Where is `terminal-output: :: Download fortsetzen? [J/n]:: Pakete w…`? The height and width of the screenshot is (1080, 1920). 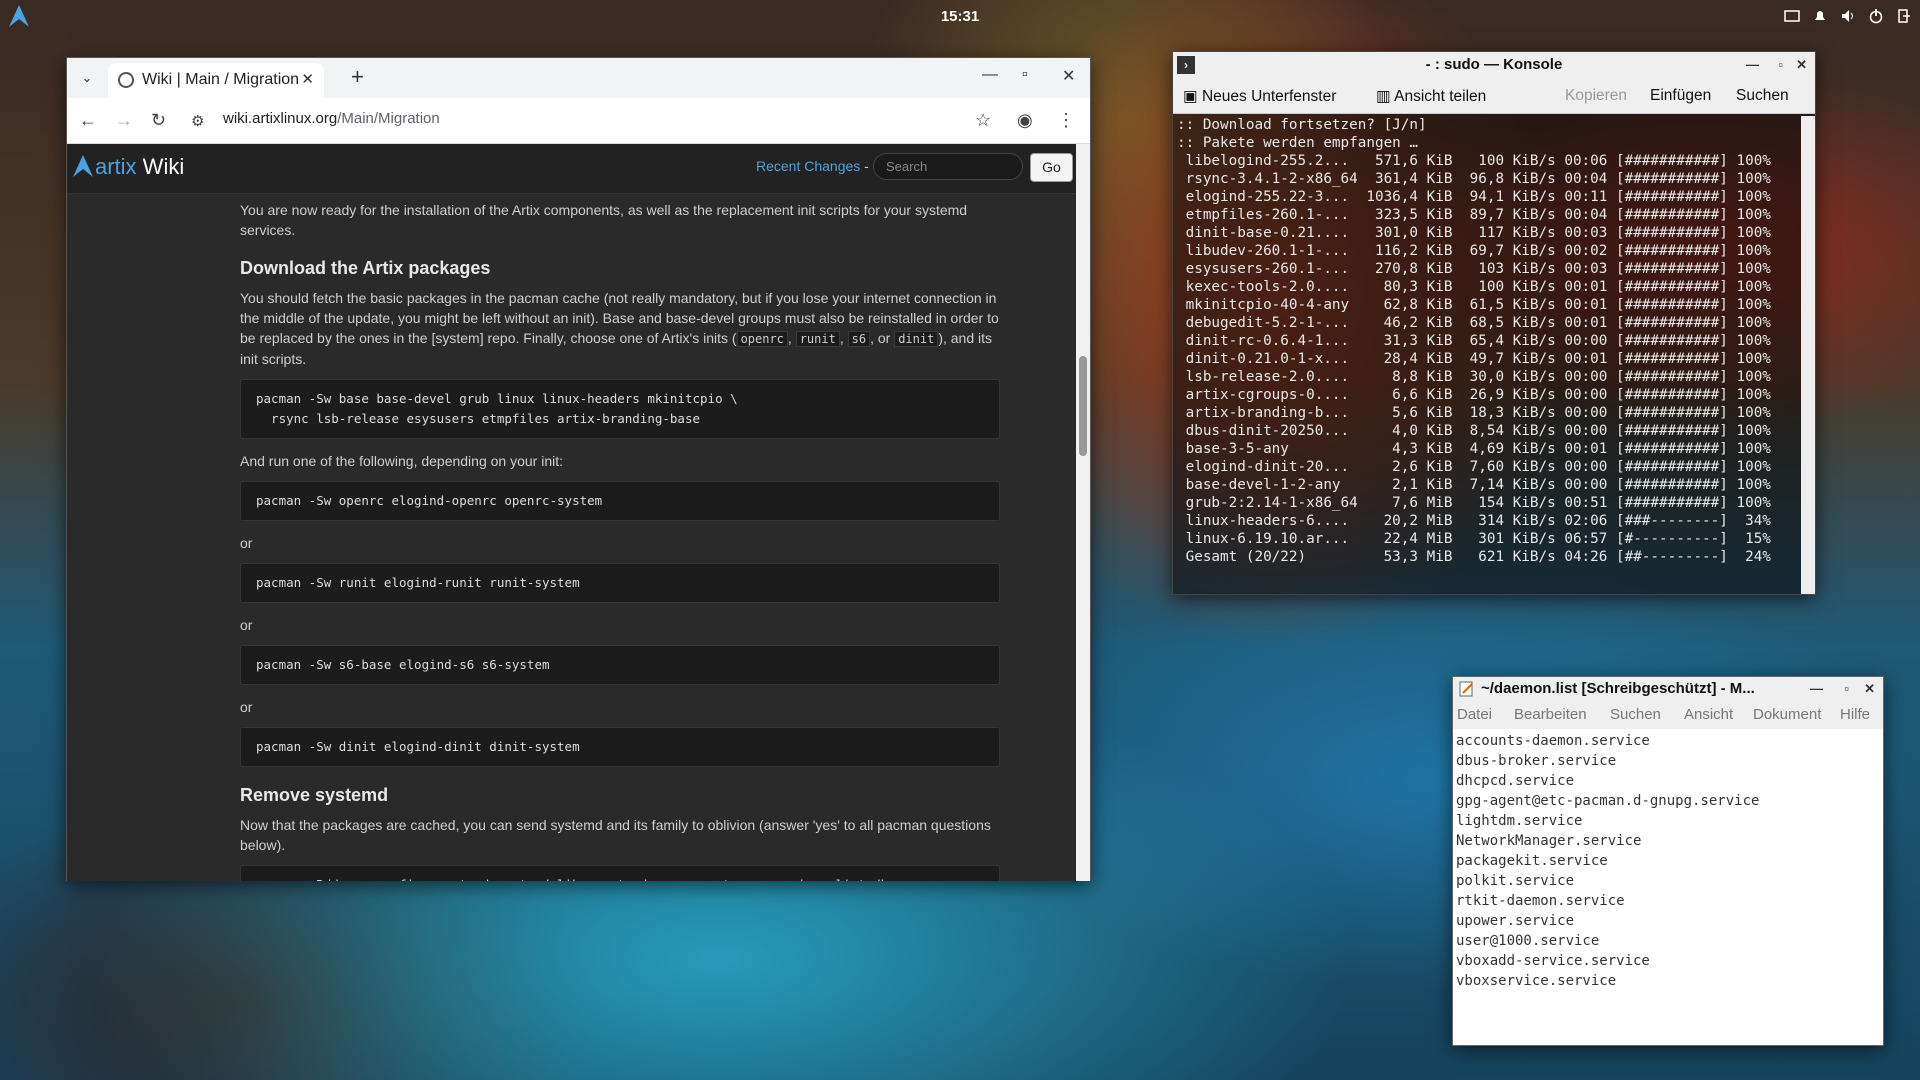 terminal-output: :: Download fortsetzen? [J/n]:: Pakete w… is located at coordinates (1487, 341).